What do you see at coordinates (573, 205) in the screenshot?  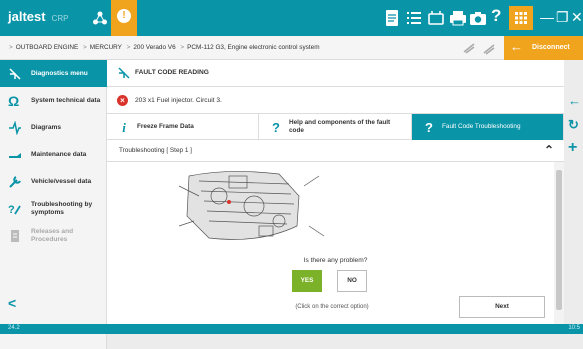 I see `right-toolbar: ← ↻ +` at bounding box center [573, 205].